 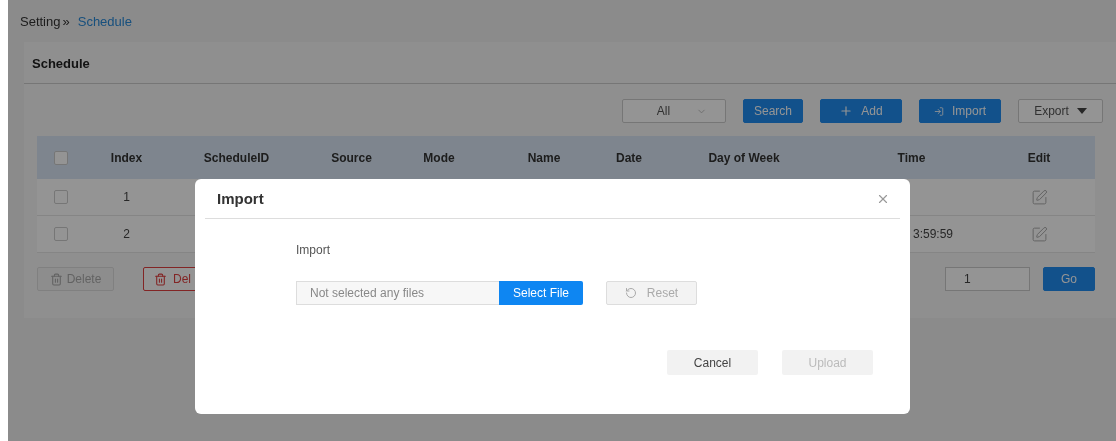 I want to click on file-field: Not selected any files, so click(x=397, y=293).